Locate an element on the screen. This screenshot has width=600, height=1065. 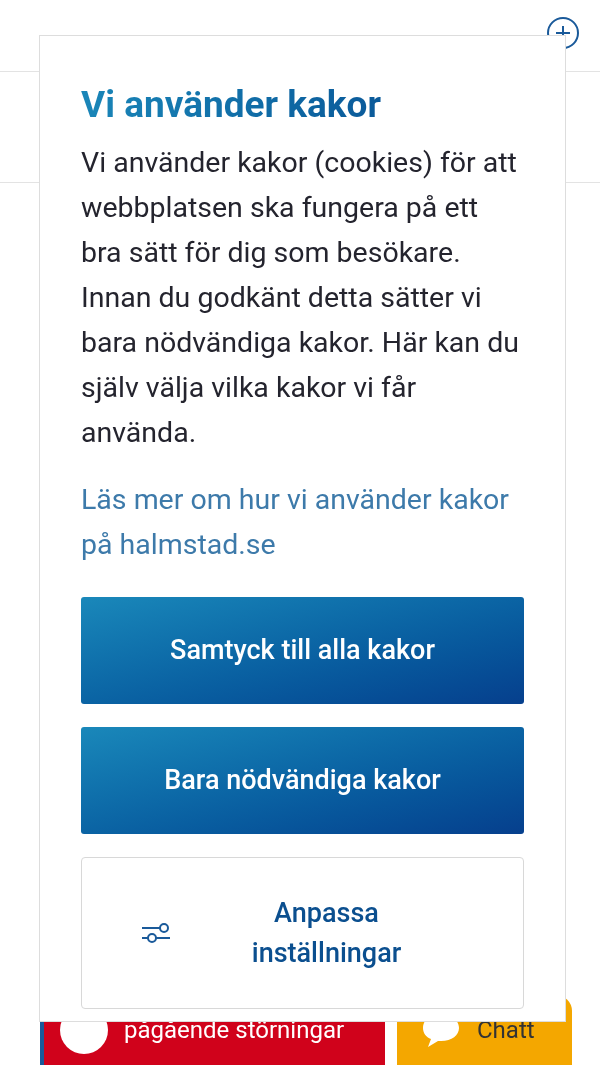
consent-button: Samtyck till alla kakor is located at coordinates (302, 650).